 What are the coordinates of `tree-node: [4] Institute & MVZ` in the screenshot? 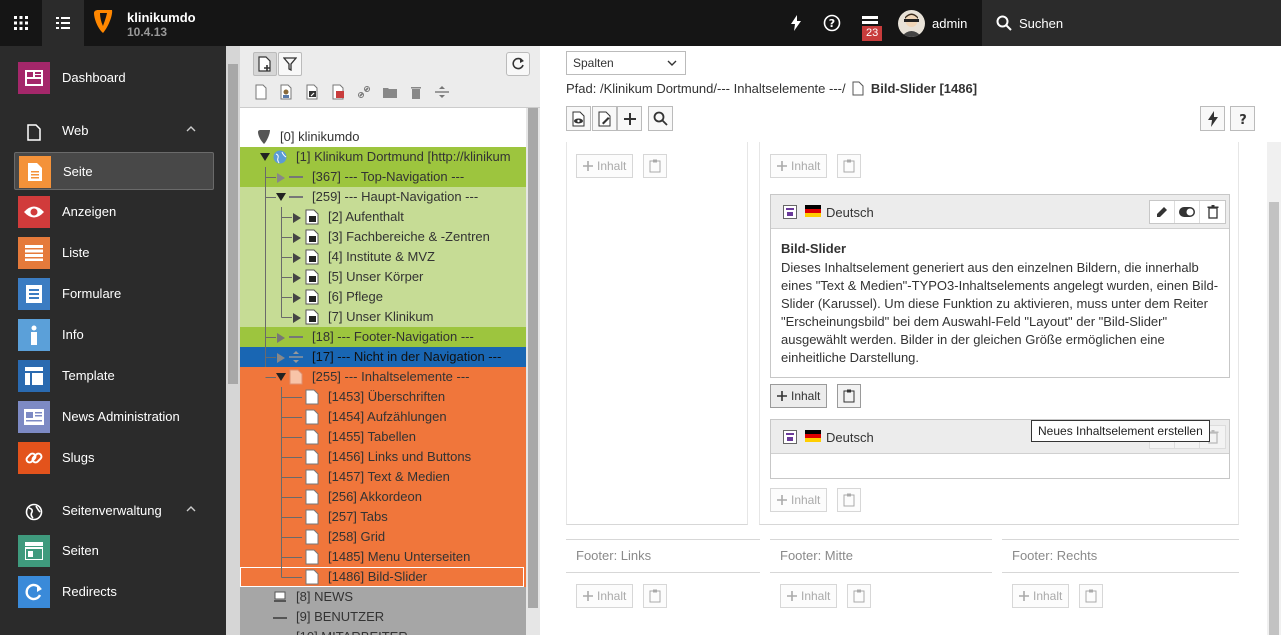 It's located at (385, 257).